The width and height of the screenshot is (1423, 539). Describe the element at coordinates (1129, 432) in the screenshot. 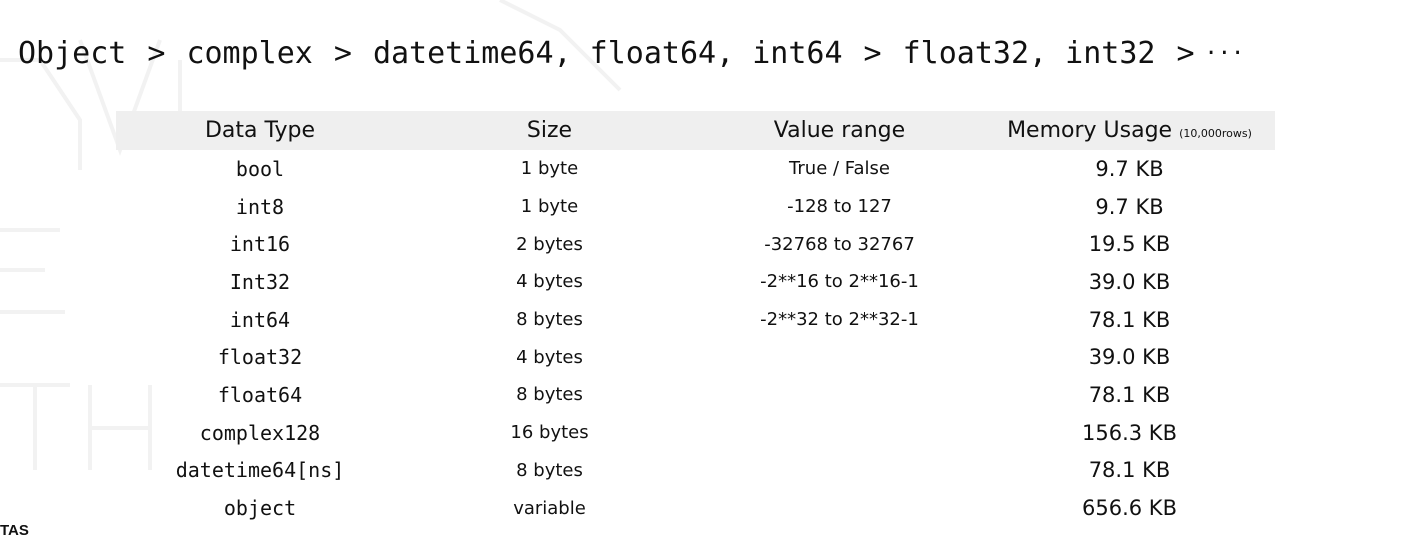

I see `cell-memory-usage: 156.3 KB` at that location.